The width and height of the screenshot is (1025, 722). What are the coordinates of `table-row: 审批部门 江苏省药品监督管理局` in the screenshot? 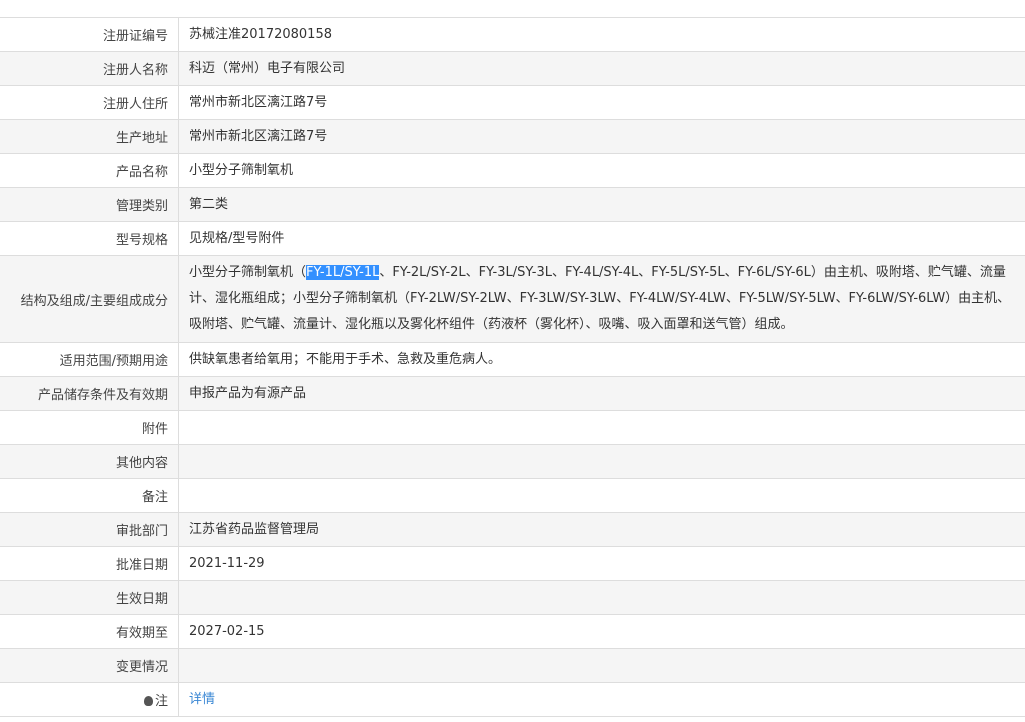 It's located at (512, 529).